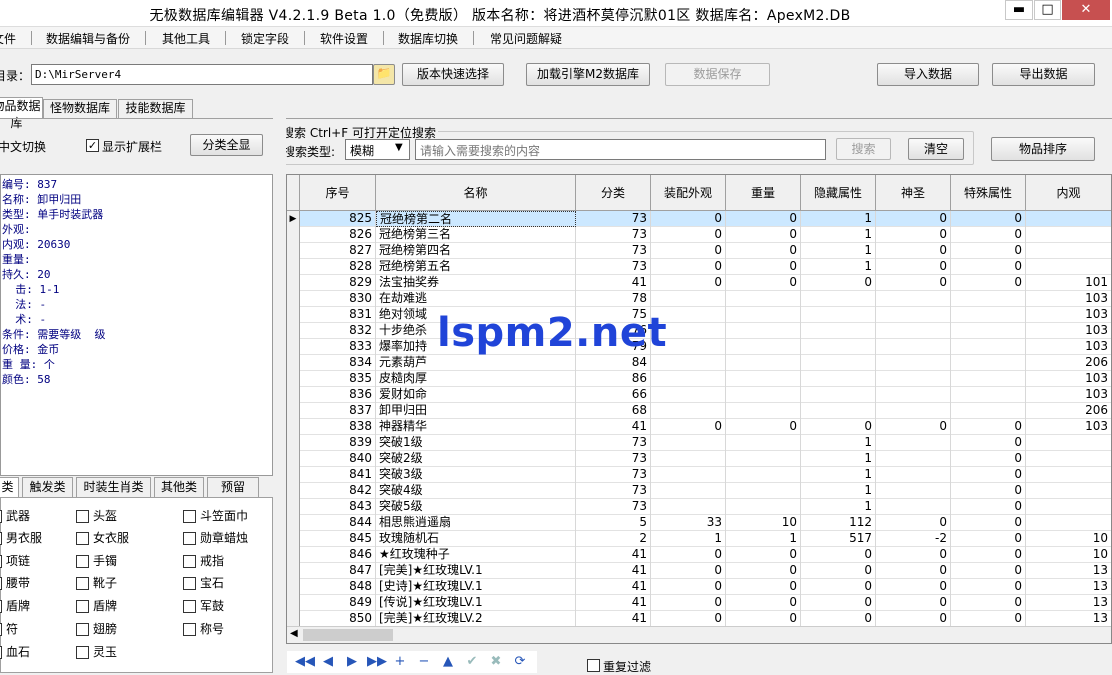 The width and height of the screenshot is (1112, 675). What do you see at coordinates (1068, 347) in the screenshot?
I see `cell-inner: 103` at bounding box center [1068, 347].